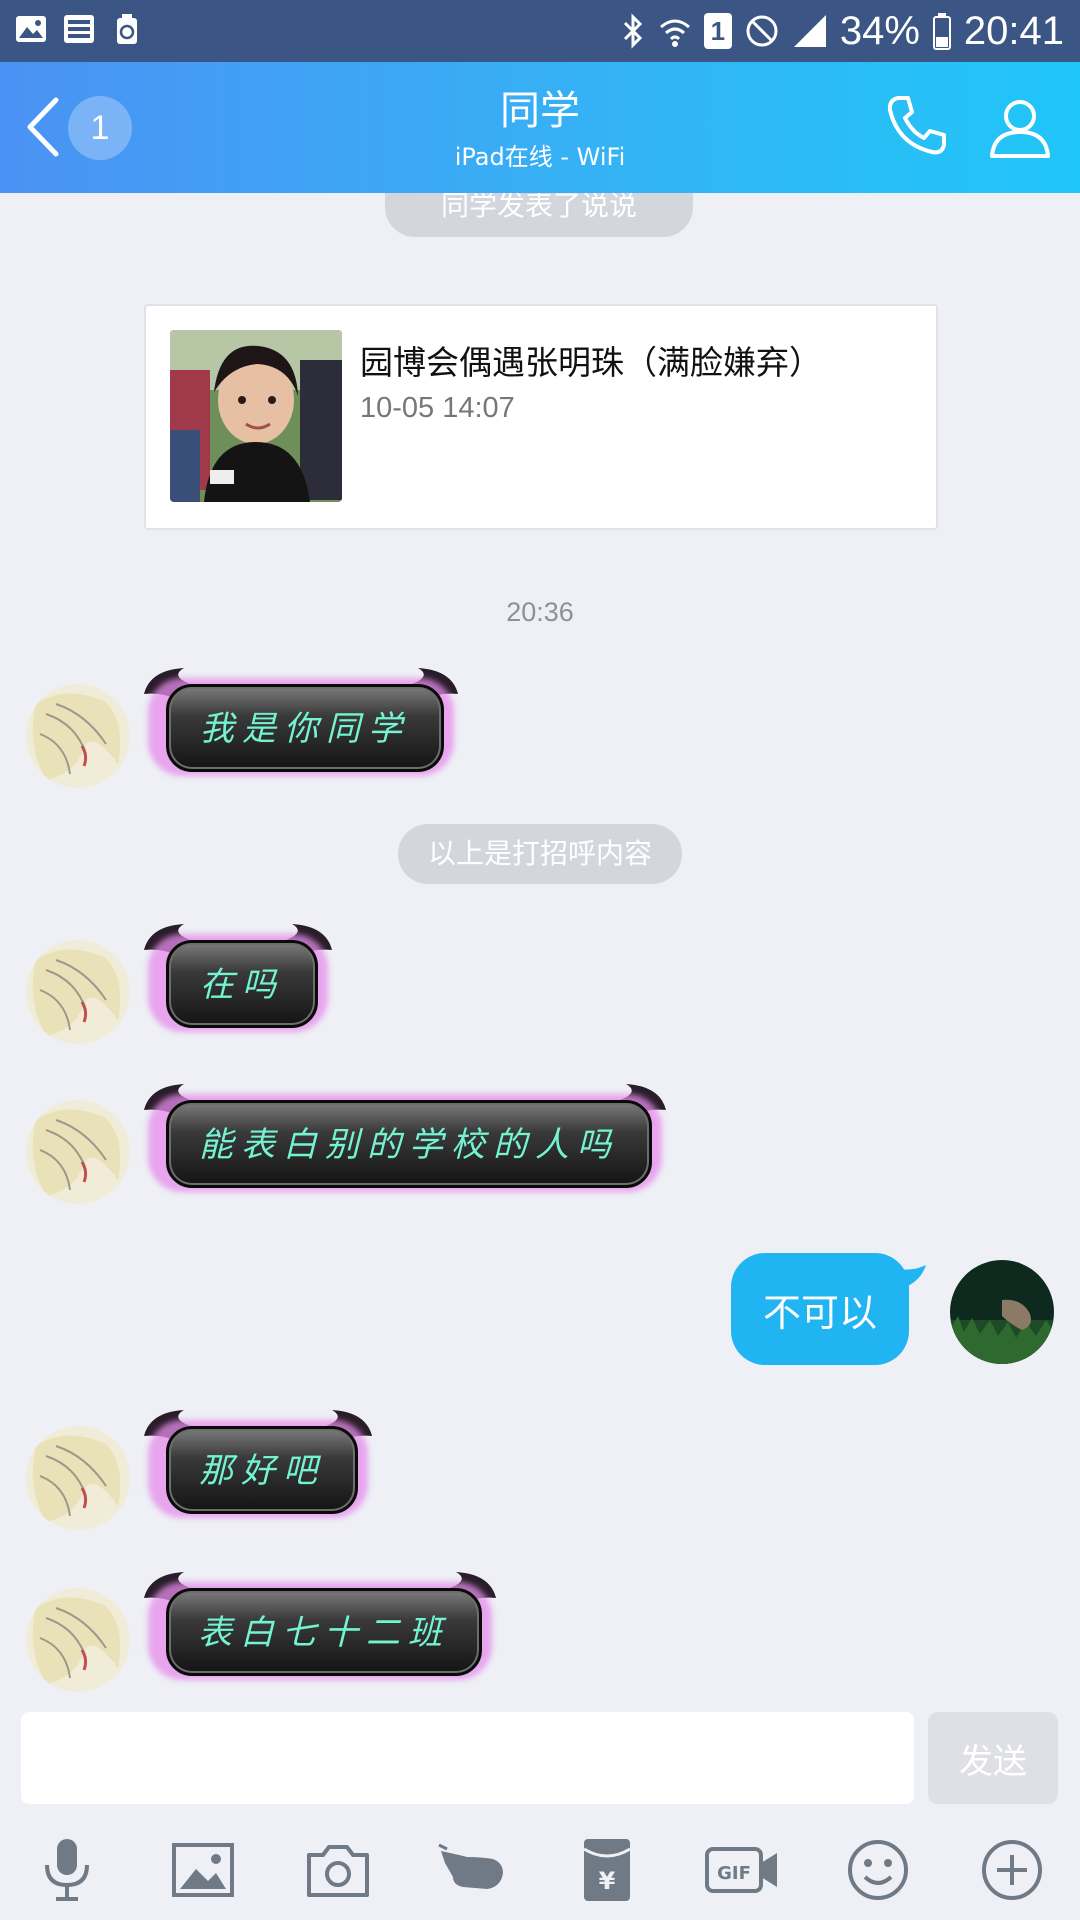 This screenshot has height=1920, width=1080. What do you see at coordinates (203, 1870) in the screenshot?
I see `image-icon` at bounding box center [203, 1870].